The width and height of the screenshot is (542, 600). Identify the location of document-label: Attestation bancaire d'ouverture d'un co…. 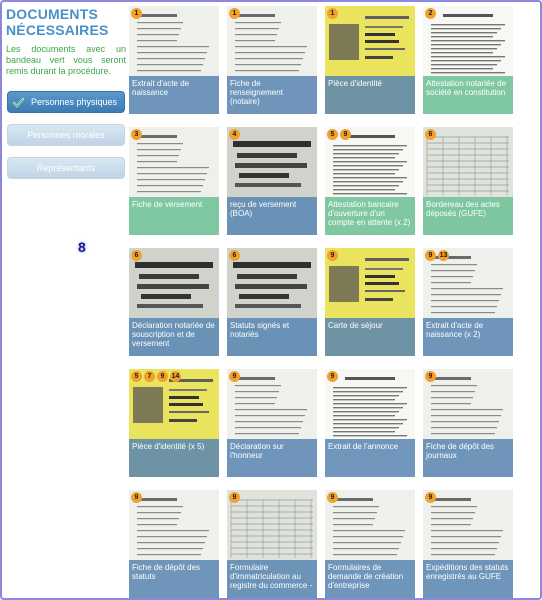
(370, 216).